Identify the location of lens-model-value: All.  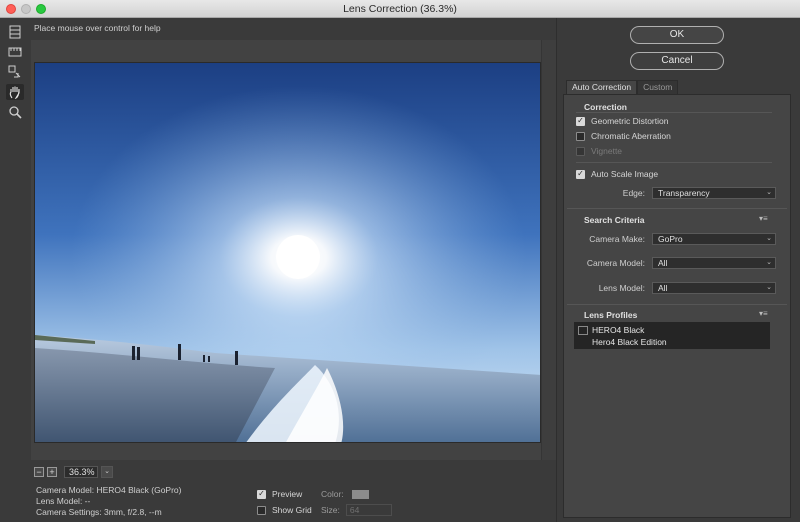
(663, 288).